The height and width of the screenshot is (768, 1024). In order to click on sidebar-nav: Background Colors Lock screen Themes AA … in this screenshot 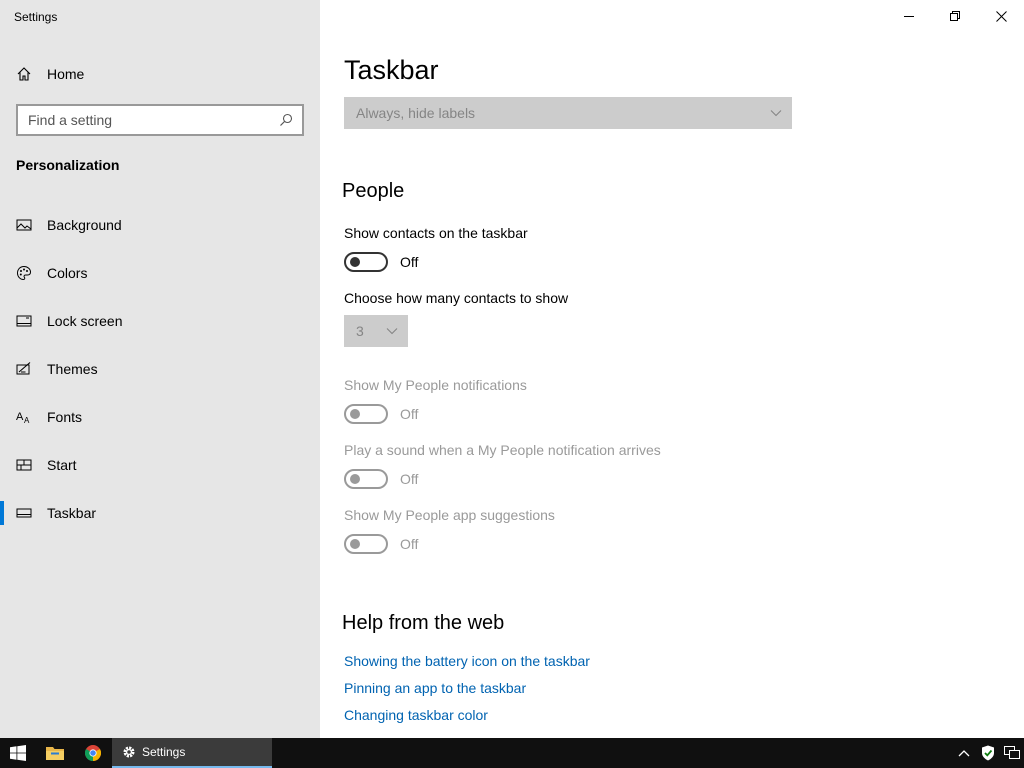, I will do `click(160, 369)`.